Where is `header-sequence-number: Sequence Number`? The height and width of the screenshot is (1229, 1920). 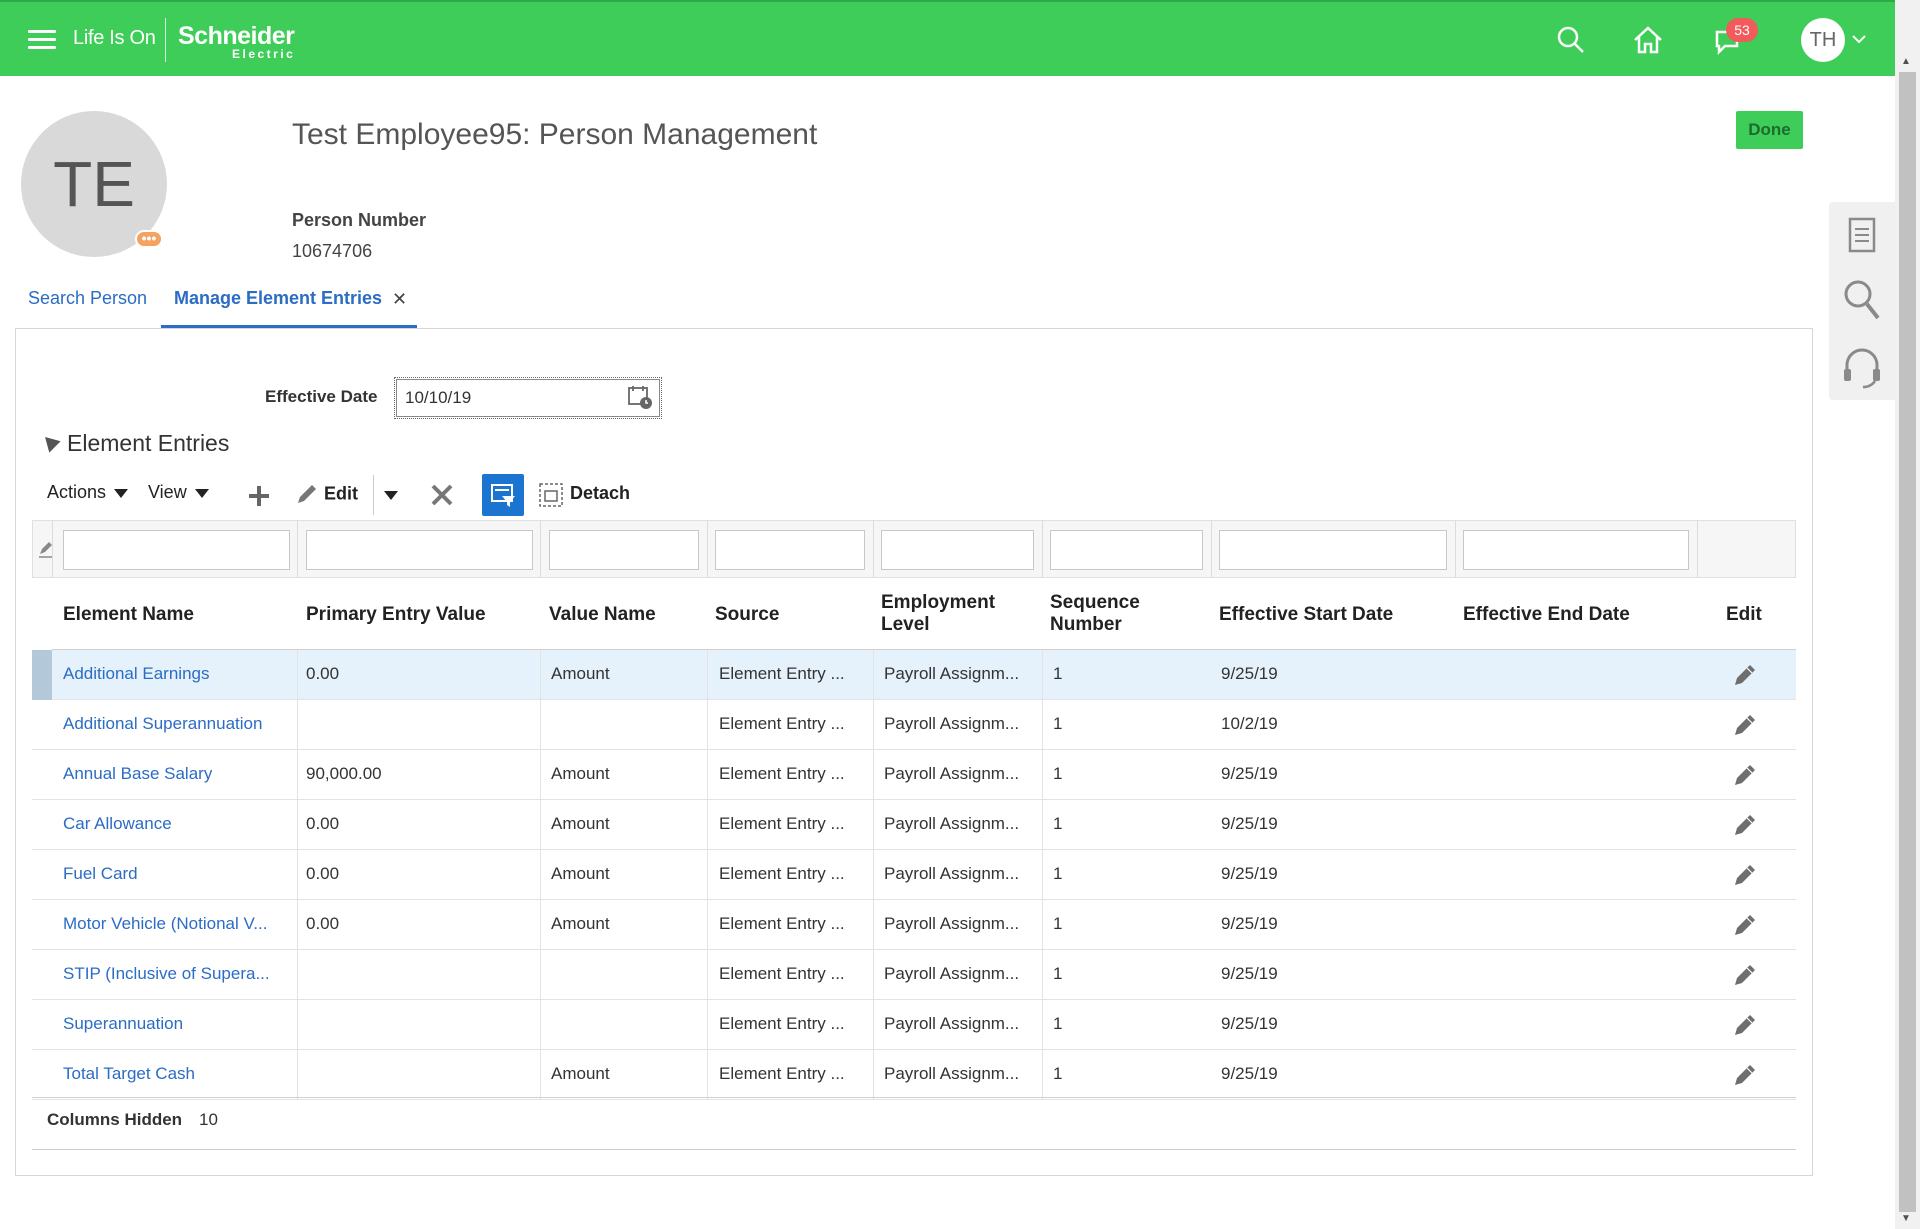 header-sequence-number: Sequence Number is located at coordinates (1095, 614).